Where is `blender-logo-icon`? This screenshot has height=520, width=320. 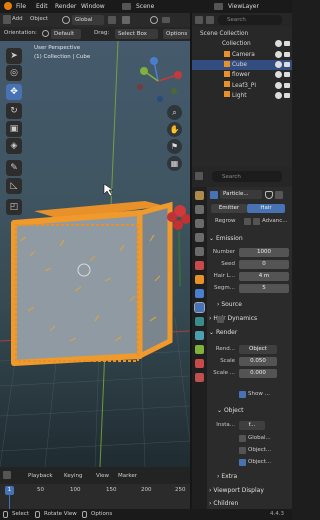
blender-logo-icon is located at coordinates (8, 6).